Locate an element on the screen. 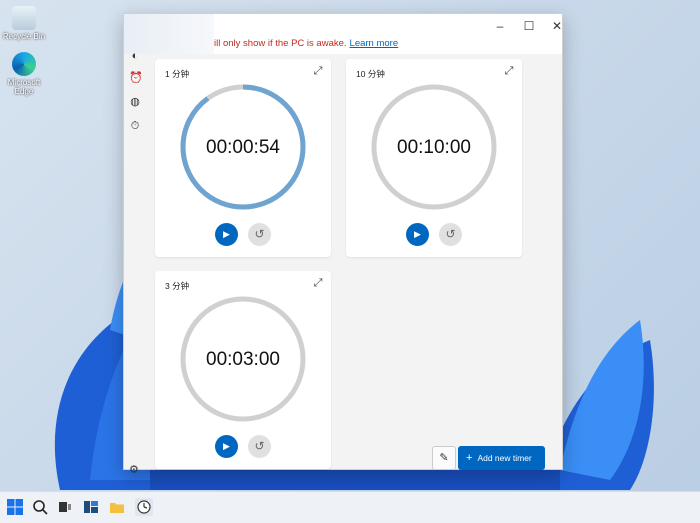  focus-icon: ◐ is located at coordinates (135, 56).